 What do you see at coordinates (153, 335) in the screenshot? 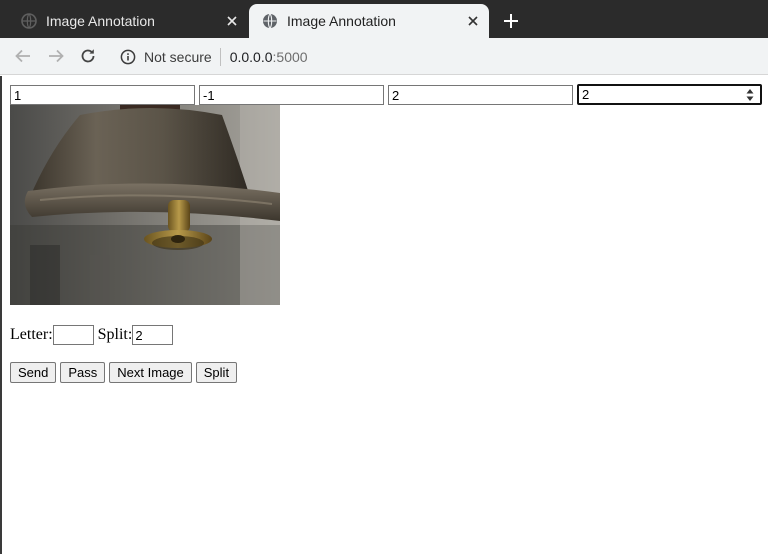
I see `split-input` at bounding box center [153, 335].